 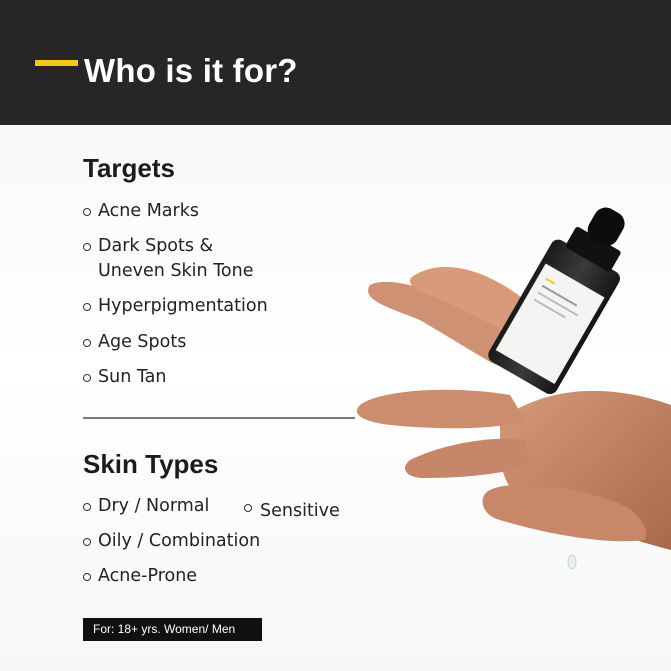 What do you see at coordinates (156, 246) in the screenshot?
I see `target-item-dark-spots-line1: Dark Spots &` at bounding box center [156, 246].